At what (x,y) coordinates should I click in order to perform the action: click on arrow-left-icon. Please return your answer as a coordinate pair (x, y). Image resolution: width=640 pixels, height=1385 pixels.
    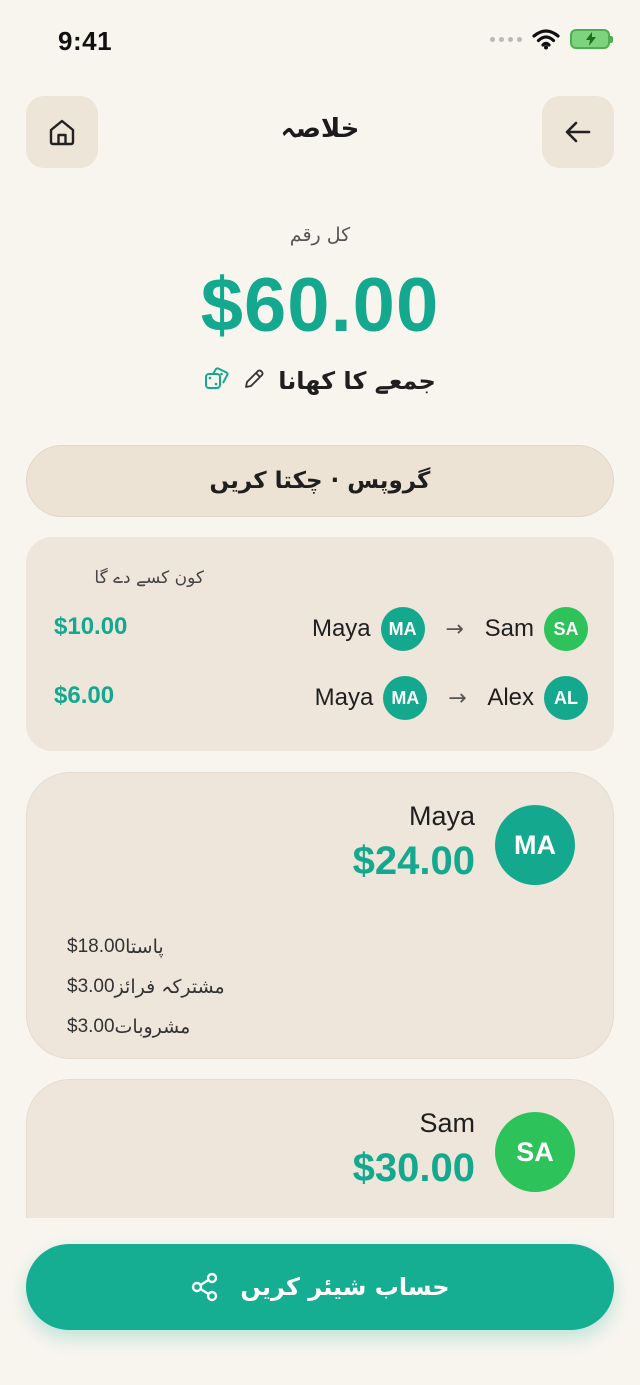
    Looking at the image, I should click on (578, 132).